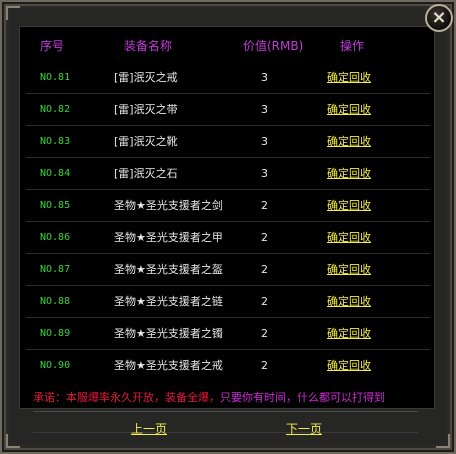 The width and height of the screenshot is (456, 454). Describe the element at coordinates (168, 301) in the screenshot. I see `item-name: 圣物★圣光支援者之链` at that location.